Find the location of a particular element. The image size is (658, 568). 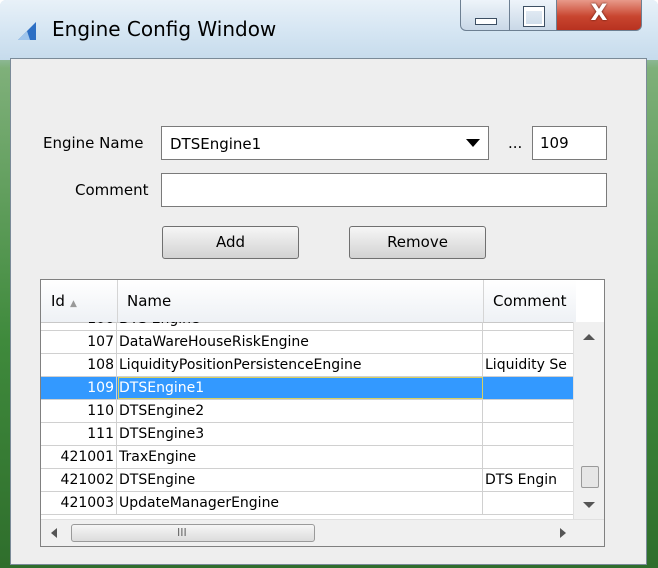

scrollbar-corner is located at coordinates (589, 533).